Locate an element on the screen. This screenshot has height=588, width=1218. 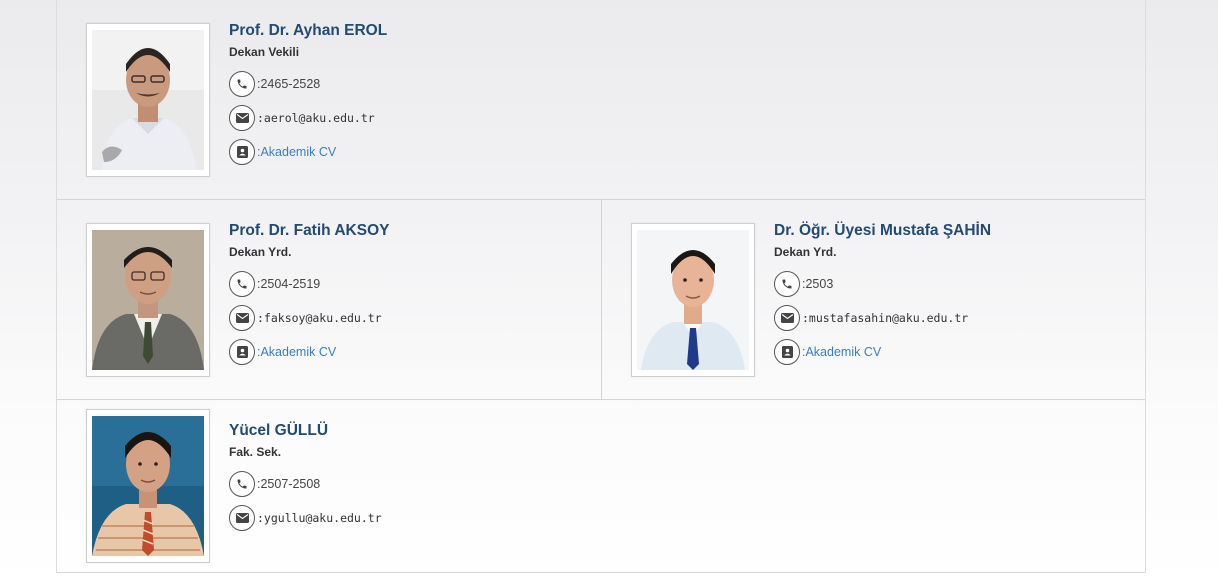
phone-number: :2465-2528 is located at coordinates (289, 84).